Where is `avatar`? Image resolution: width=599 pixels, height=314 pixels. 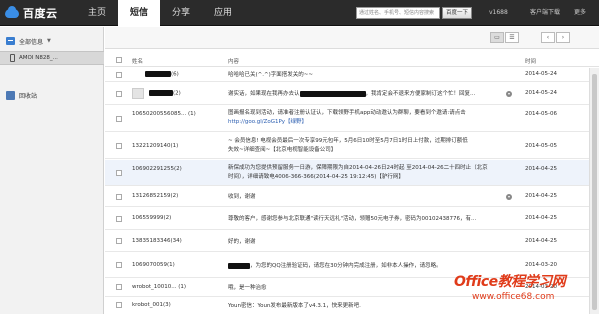
avatar is located at coordinates (138, 93).